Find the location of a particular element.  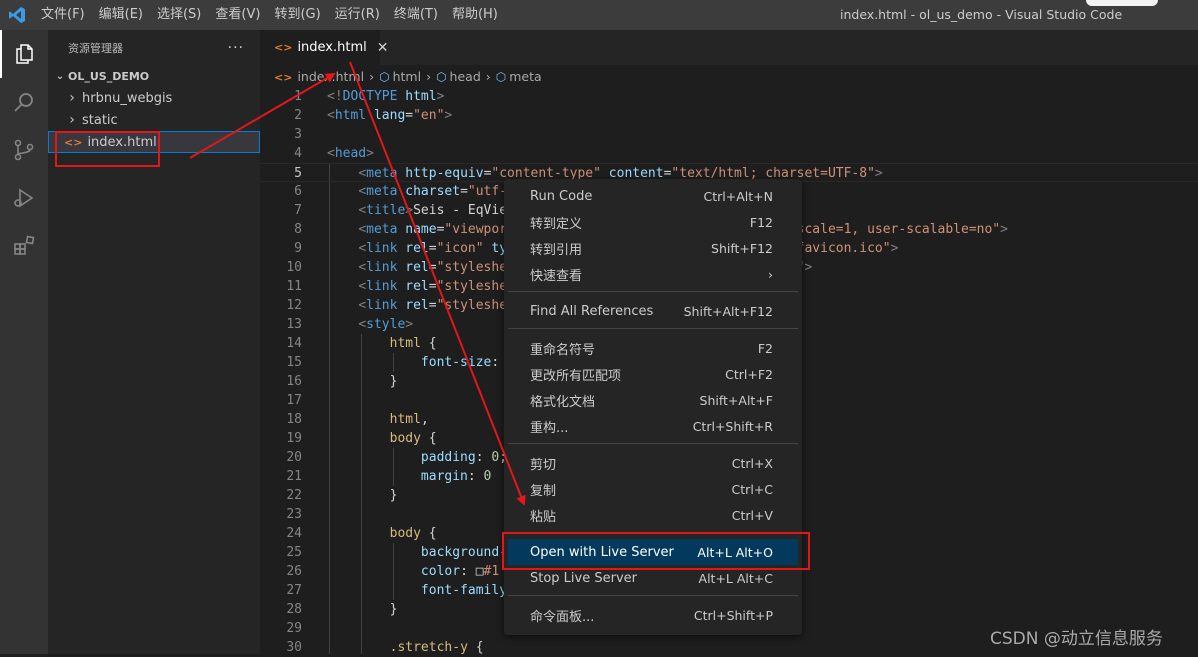

code-text: <title>Seis - EqVie is located at coordinates (433, 210).